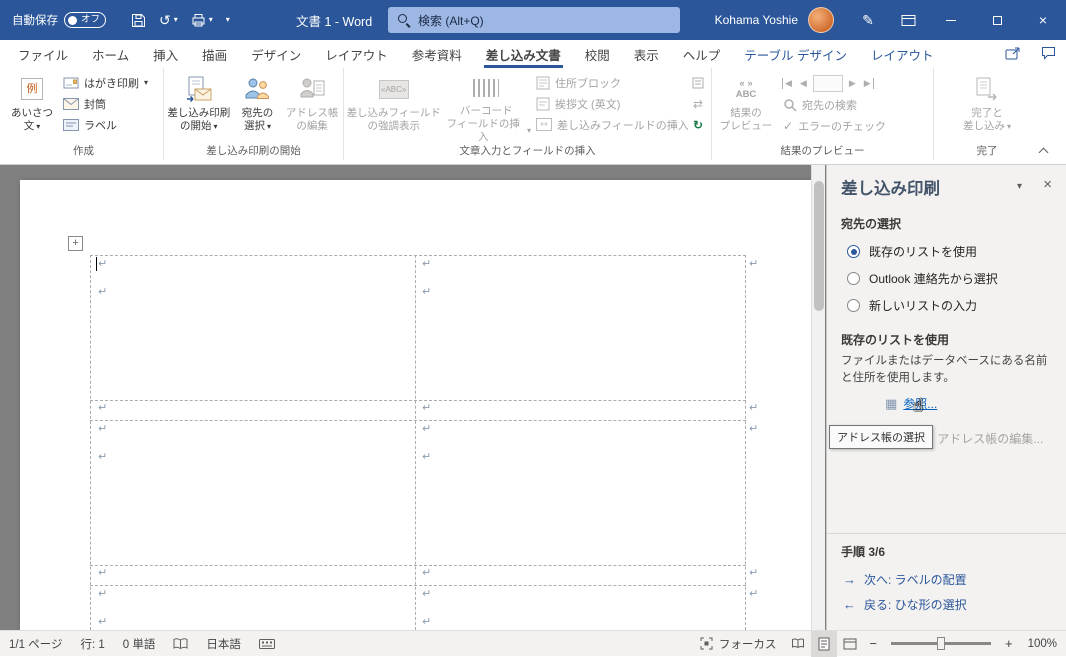 The height and width of the screenshot is (657, 1066). Describe the element at coordinates (818, 397) in the screenshot. I see `vertical-scrollbar` at that location.